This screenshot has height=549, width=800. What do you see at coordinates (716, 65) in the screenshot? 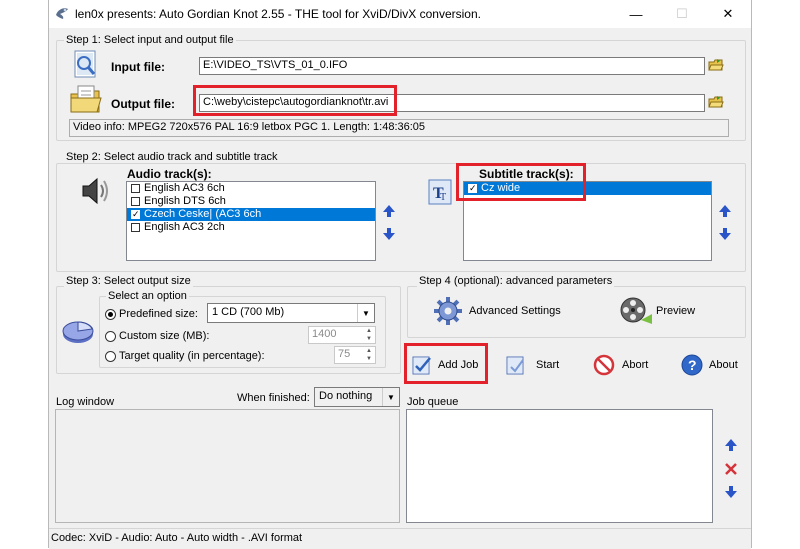
I see `browse-input-folder-icon` at bounding box center [716, 65].